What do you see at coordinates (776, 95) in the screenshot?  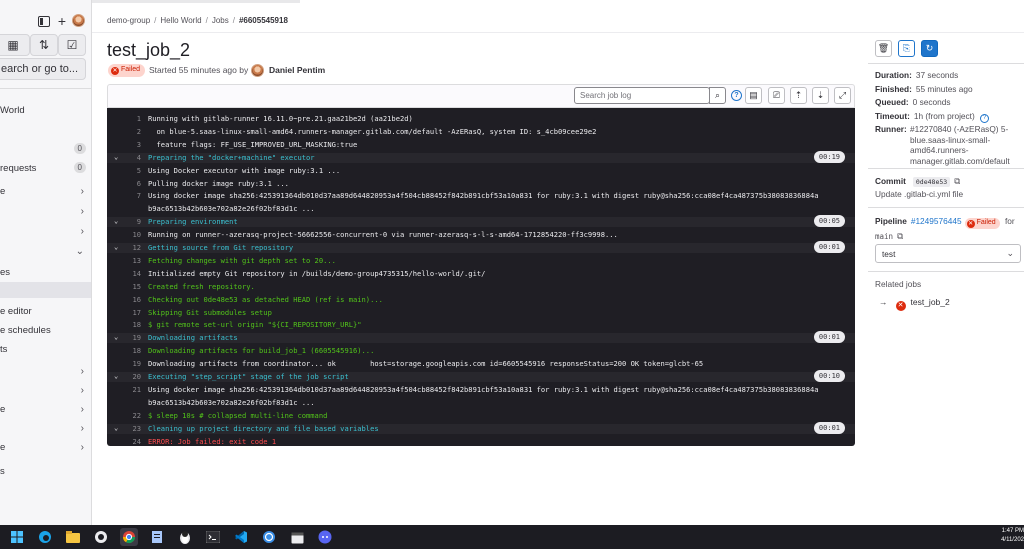 I see `raw-log-icon: ⎚` at bounding box center [776, 95].